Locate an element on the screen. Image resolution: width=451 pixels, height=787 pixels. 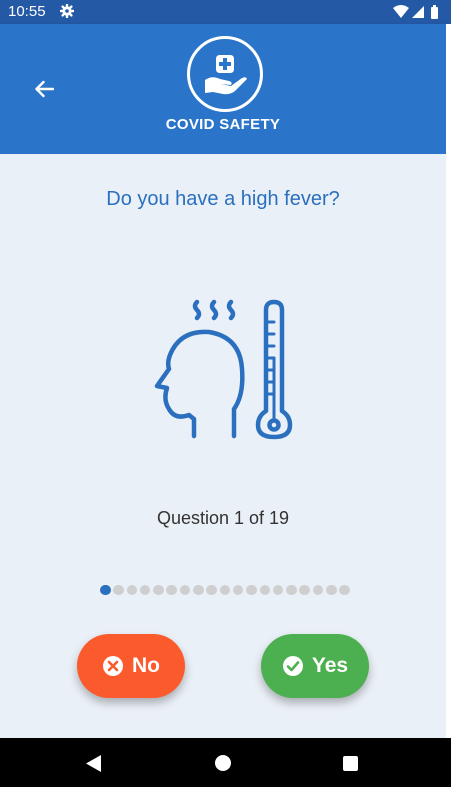
status-indicators is located at coordinates (417, 14).